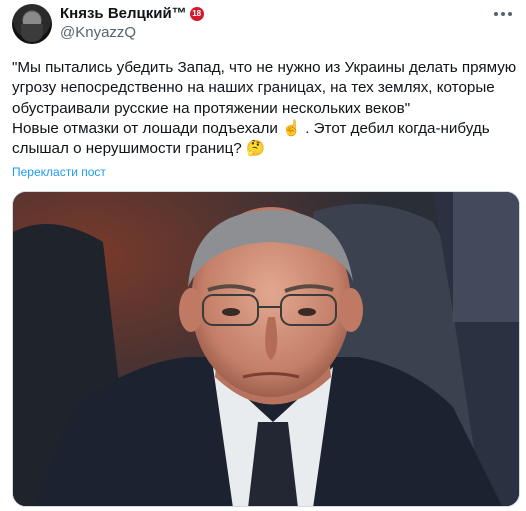 This screenshot has height=511, width=526. Describe the element at coordinates (123, 14) in the screenshot. I see `author-display-name: Князь Велцкий™` at that location.